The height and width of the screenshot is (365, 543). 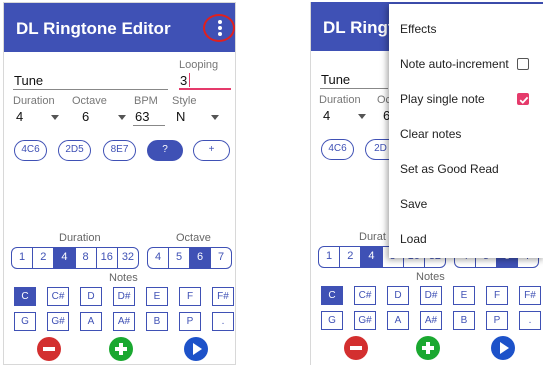 What do you see at coordinates (200, 258) in the screenshot?
I see `octave-option: 6` at bounding box center [200, 258].